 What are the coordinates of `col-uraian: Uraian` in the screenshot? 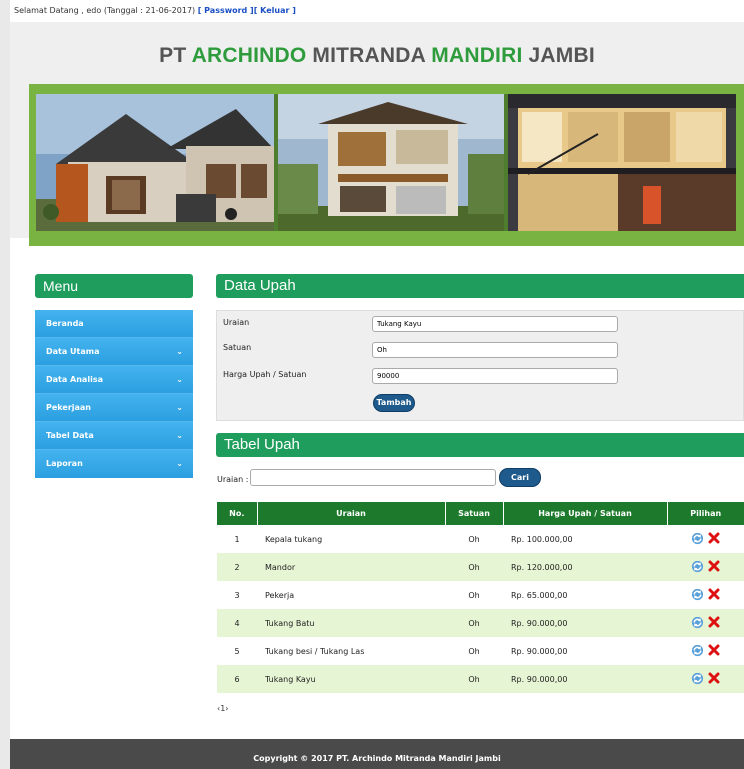 It's located at (351, 513).